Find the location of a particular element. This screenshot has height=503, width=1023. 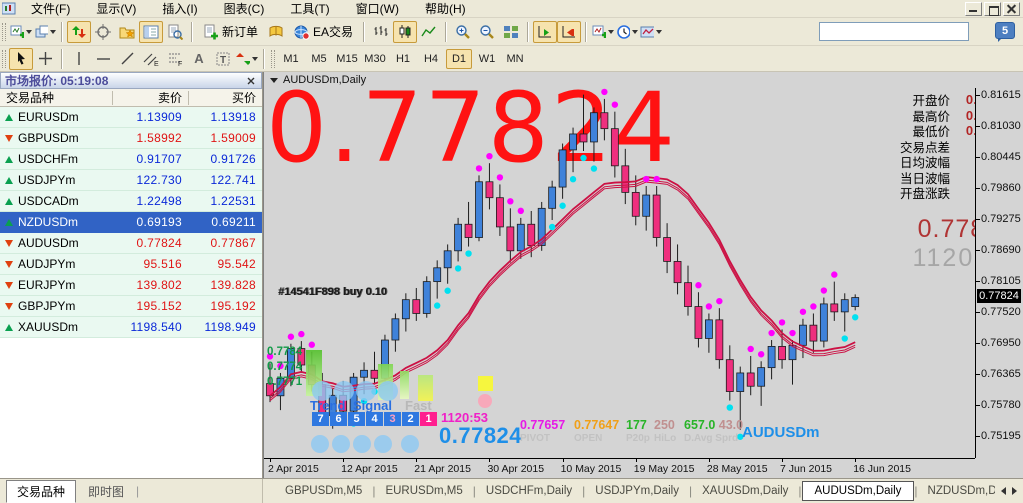

terminal-button is located at coordinates (175, 32).